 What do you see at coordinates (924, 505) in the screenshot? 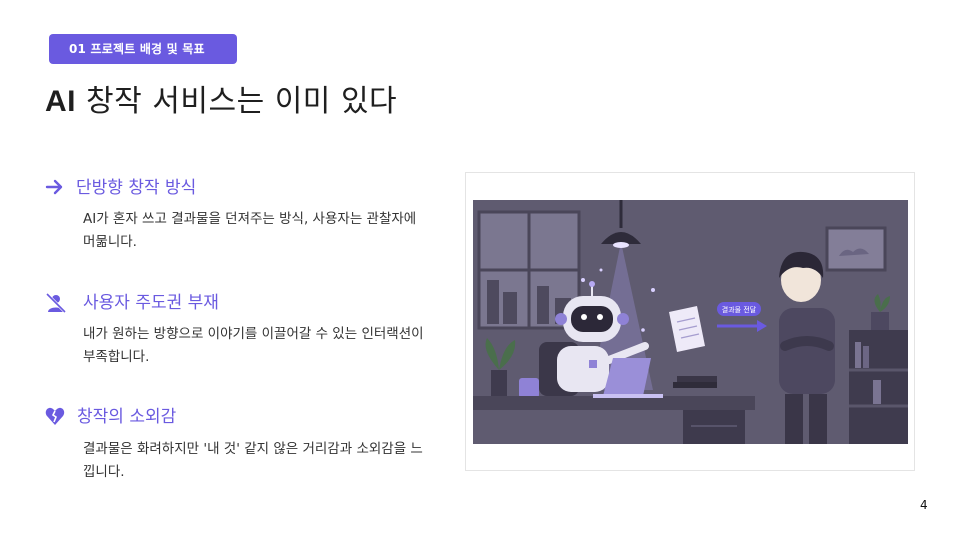
I see `page-number: 4` at bounding box center [924, 505].